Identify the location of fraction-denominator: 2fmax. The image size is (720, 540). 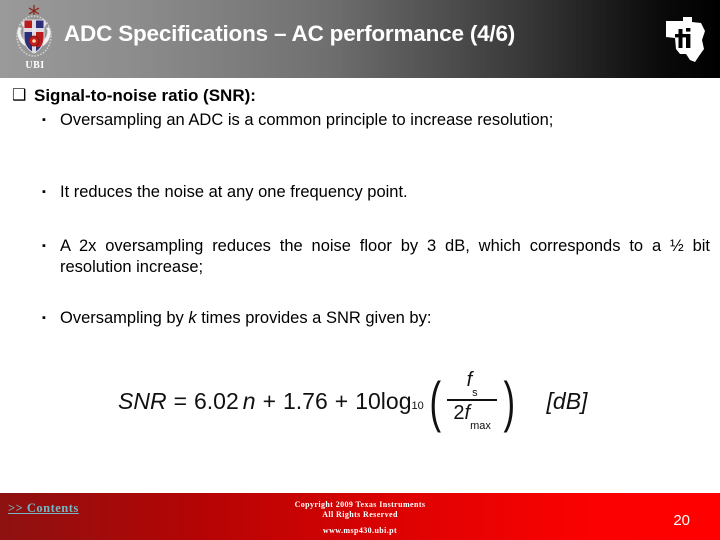
(471, 416).